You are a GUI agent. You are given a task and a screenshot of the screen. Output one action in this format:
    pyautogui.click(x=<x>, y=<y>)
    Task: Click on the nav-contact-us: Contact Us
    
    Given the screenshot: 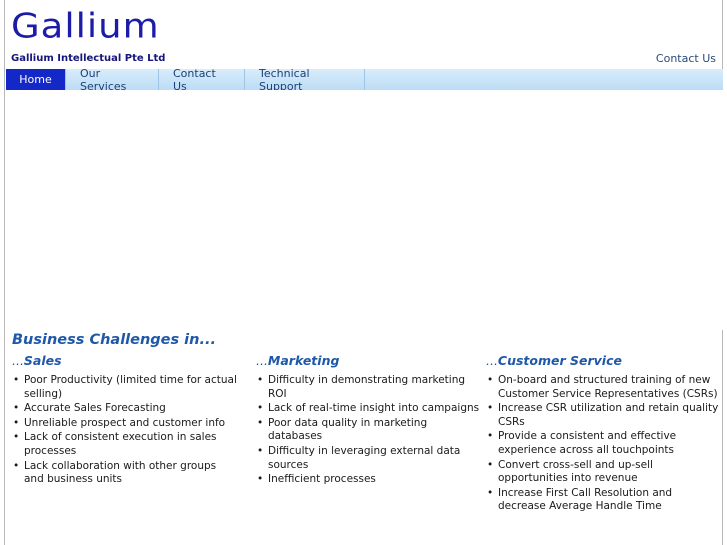 What is the action you would take?
    pyautogui.click(x=202, y=80)
    